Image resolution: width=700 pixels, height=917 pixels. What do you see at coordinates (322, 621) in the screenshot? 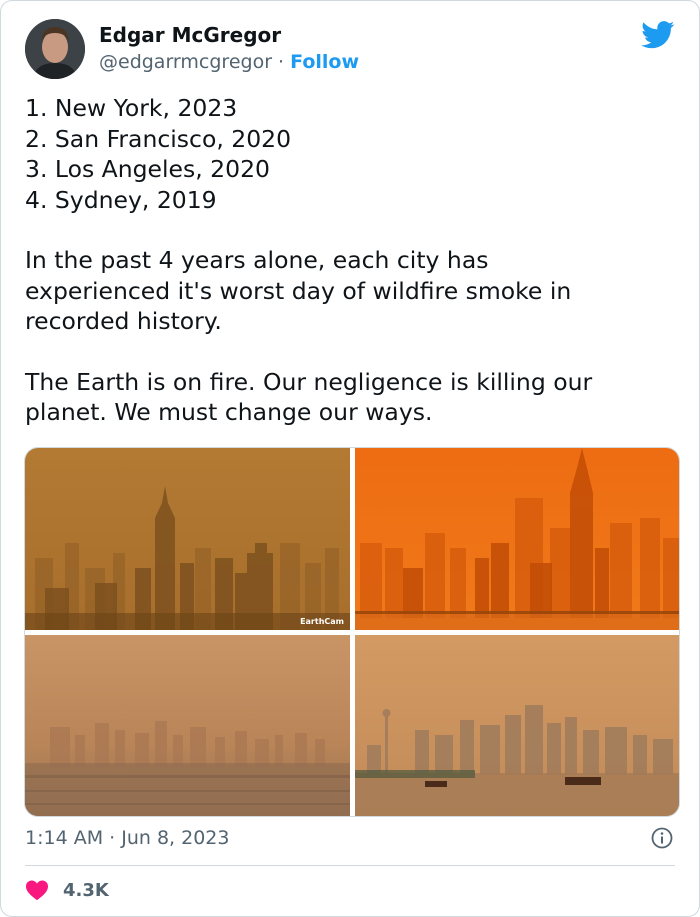
I see `earthcam-watermark: EarthCam` at bounding box center [322, 621].